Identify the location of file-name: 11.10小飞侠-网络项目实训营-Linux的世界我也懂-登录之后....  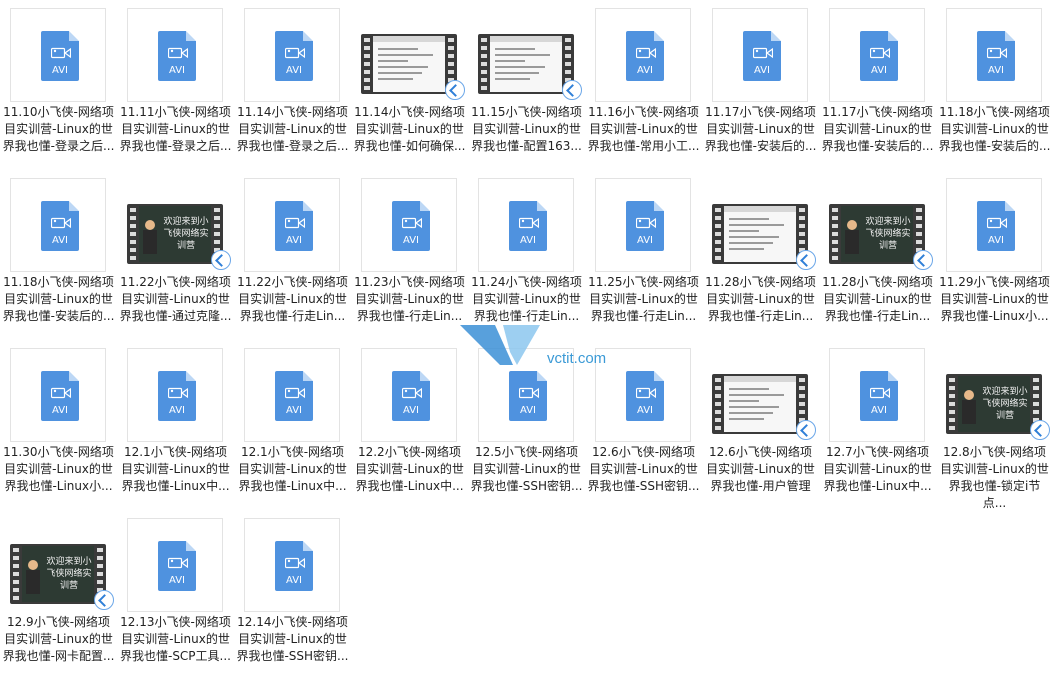
(58, 129).